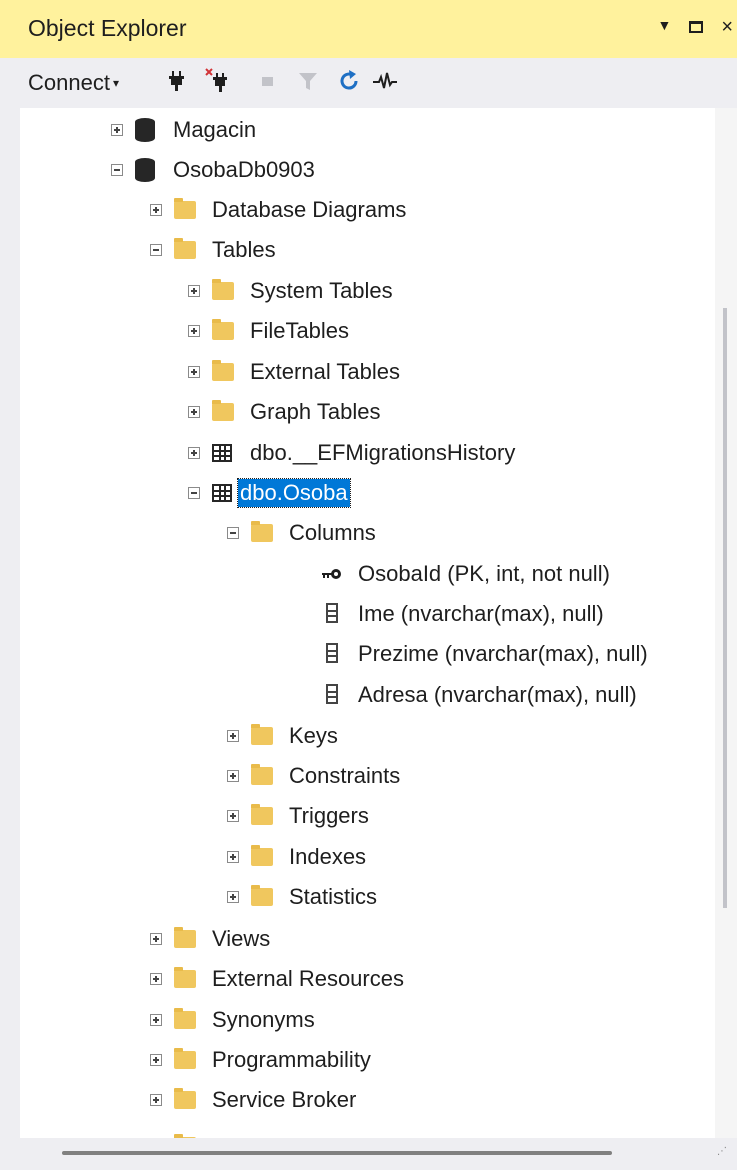 The height and width of the screenshot is (1170, 737). I want to click on tree-node-triggers: Triggers, so click(299, 816).